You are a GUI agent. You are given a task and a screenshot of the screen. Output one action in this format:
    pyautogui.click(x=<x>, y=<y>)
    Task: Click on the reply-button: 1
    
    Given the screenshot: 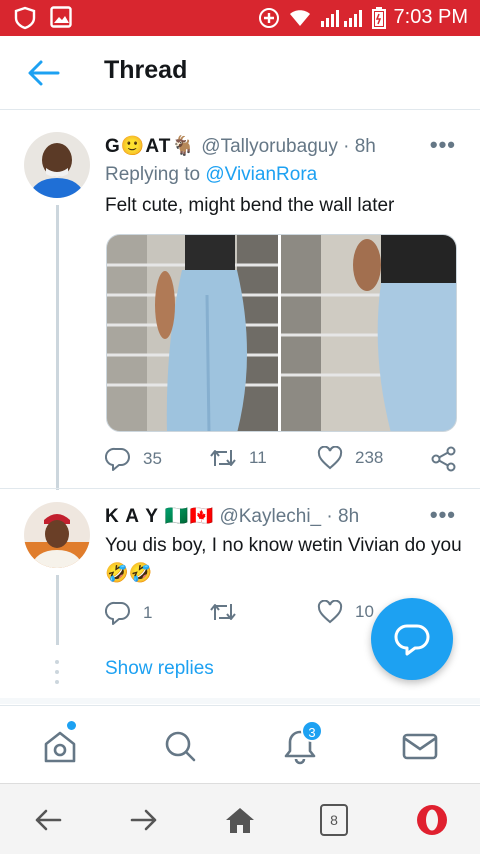 What is the action you would take?
    pyautogui.click(x=128, y=613)
    